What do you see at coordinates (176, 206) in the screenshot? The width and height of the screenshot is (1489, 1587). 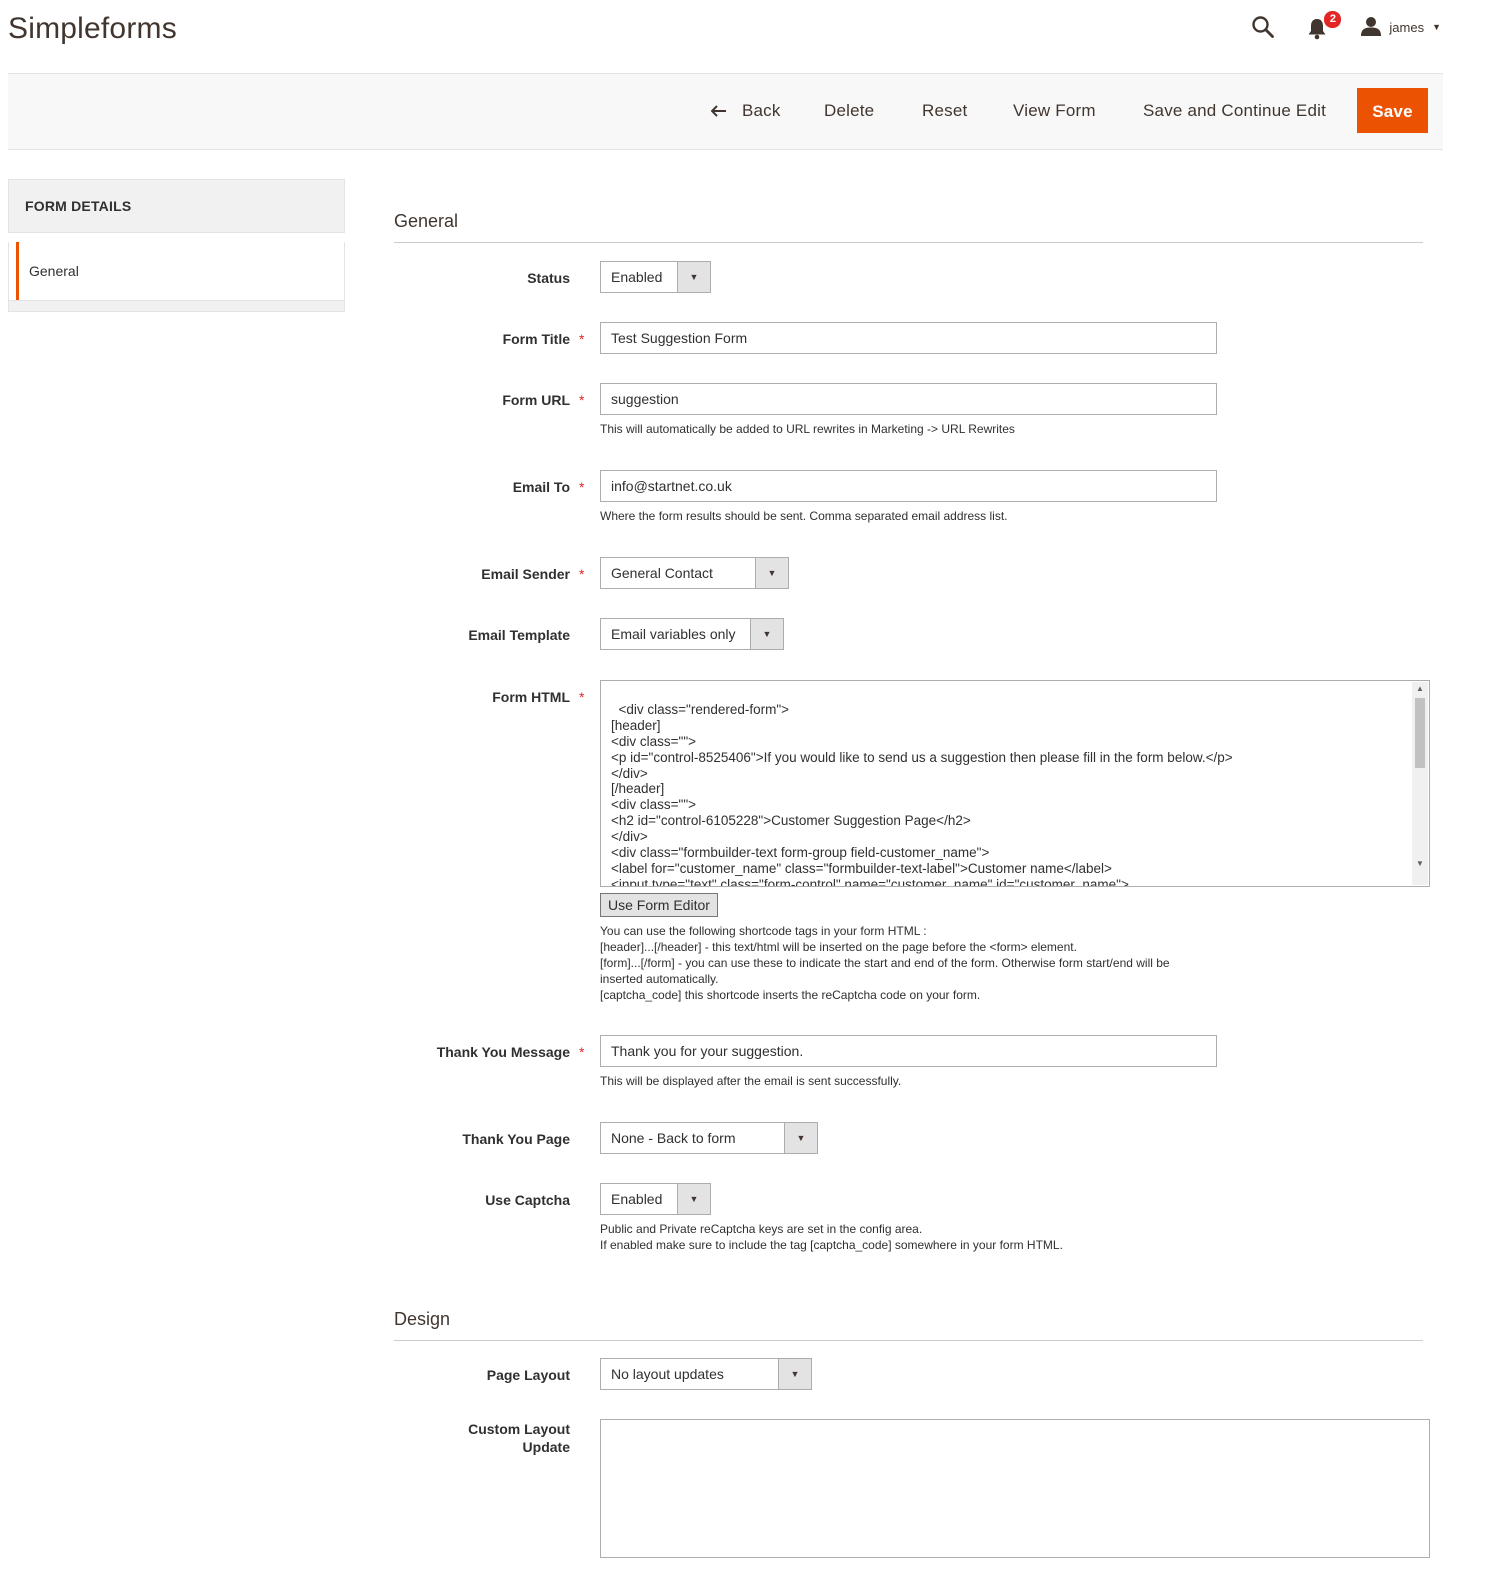 I see `sidebar-title: FORM DETAILS` at bounding box center [176, 206].